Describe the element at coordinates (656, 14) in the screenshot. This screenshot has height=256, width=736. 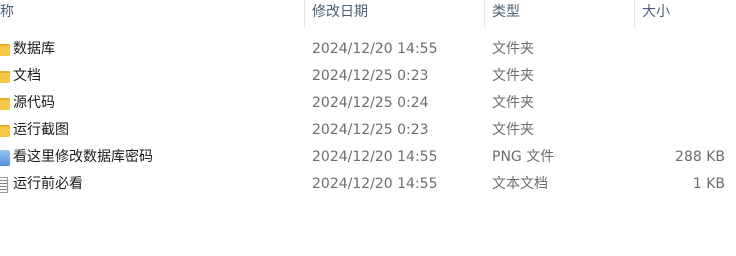
I see `column-header-size: 大小` at that location.